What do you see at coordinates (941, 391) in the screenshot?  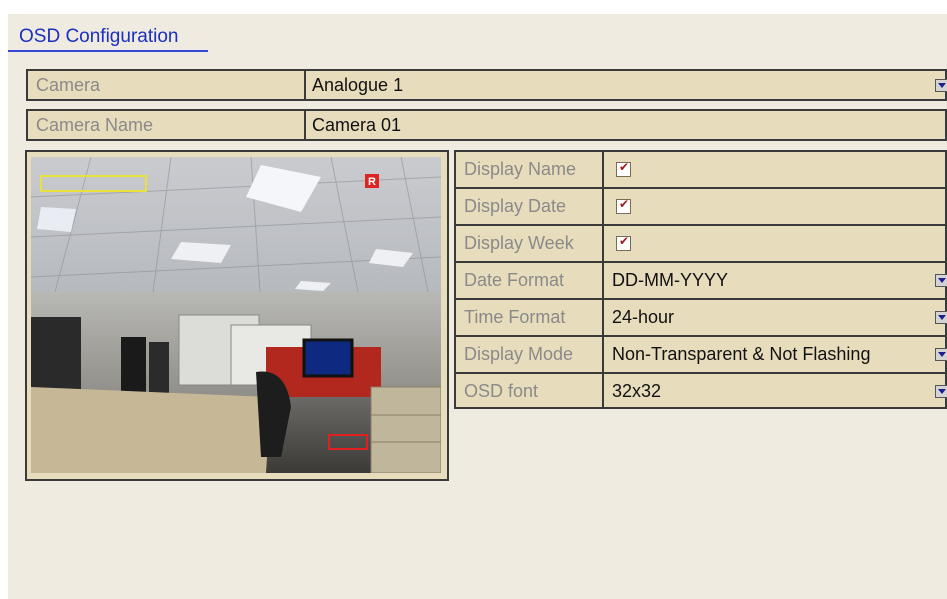 I see `osd-font-dropdown-icon` at bounding box center [941, 391].